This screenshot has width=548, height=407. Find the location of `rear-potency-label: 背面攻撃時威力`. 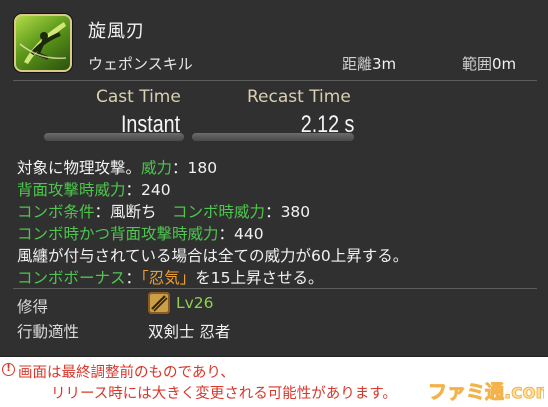

rear-potency-label: 背面攻撃時威力 is located at coordinates (71, 190).